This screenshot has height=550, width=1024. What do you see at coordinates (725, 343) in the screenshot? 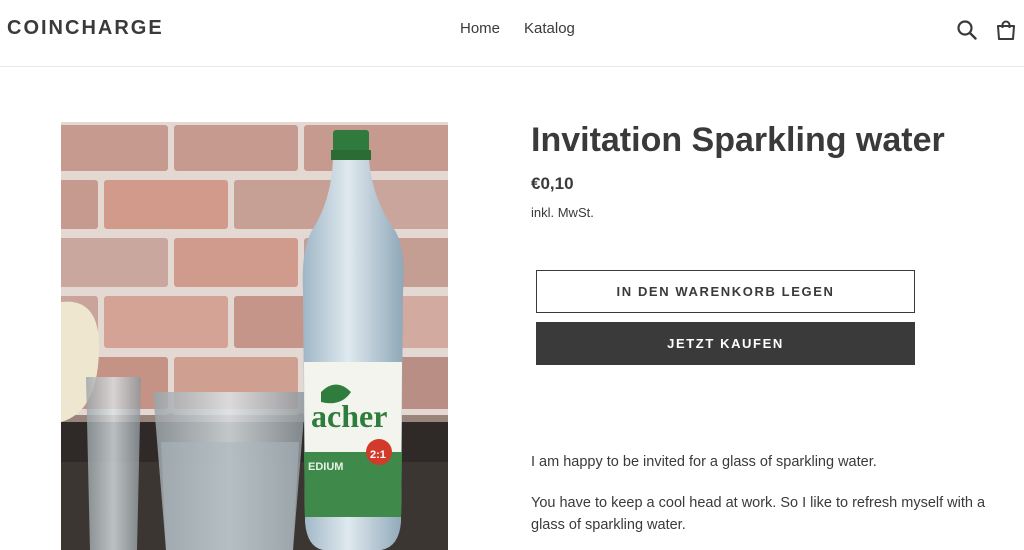
I see `buy-now-button: JETZT KAUFEN` at bounding box center [725, 343].